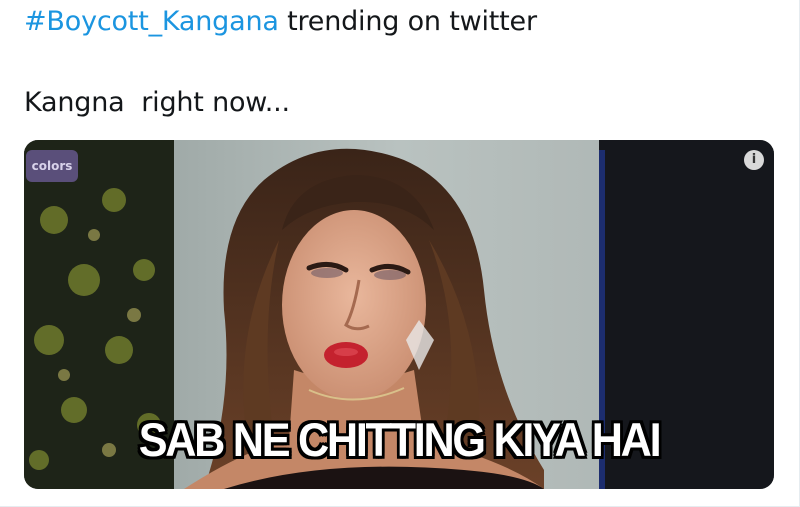  What do you see at coordinates (400, 439) in the screenshot?
I see `gif-caption: SAB NE CHITTING KIYA HAI` at bounding box center [400, 439].